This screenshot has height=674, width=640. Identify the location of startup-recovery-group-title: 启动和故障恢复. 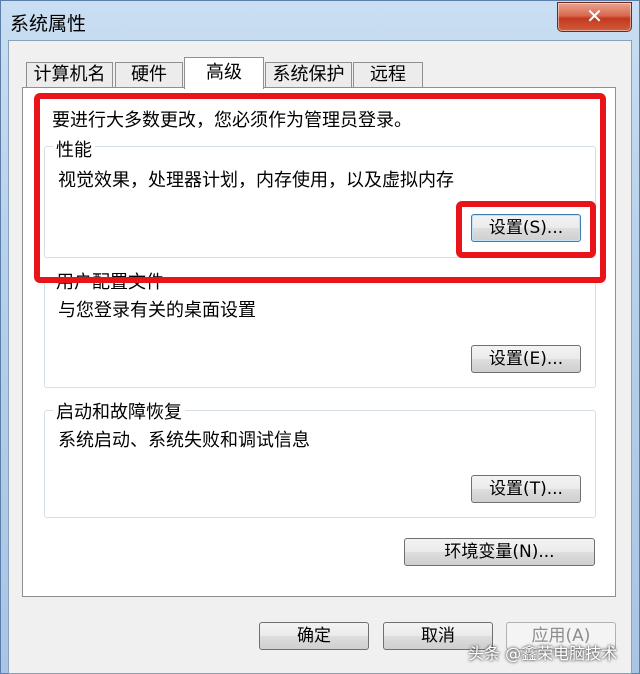
(119, 411).